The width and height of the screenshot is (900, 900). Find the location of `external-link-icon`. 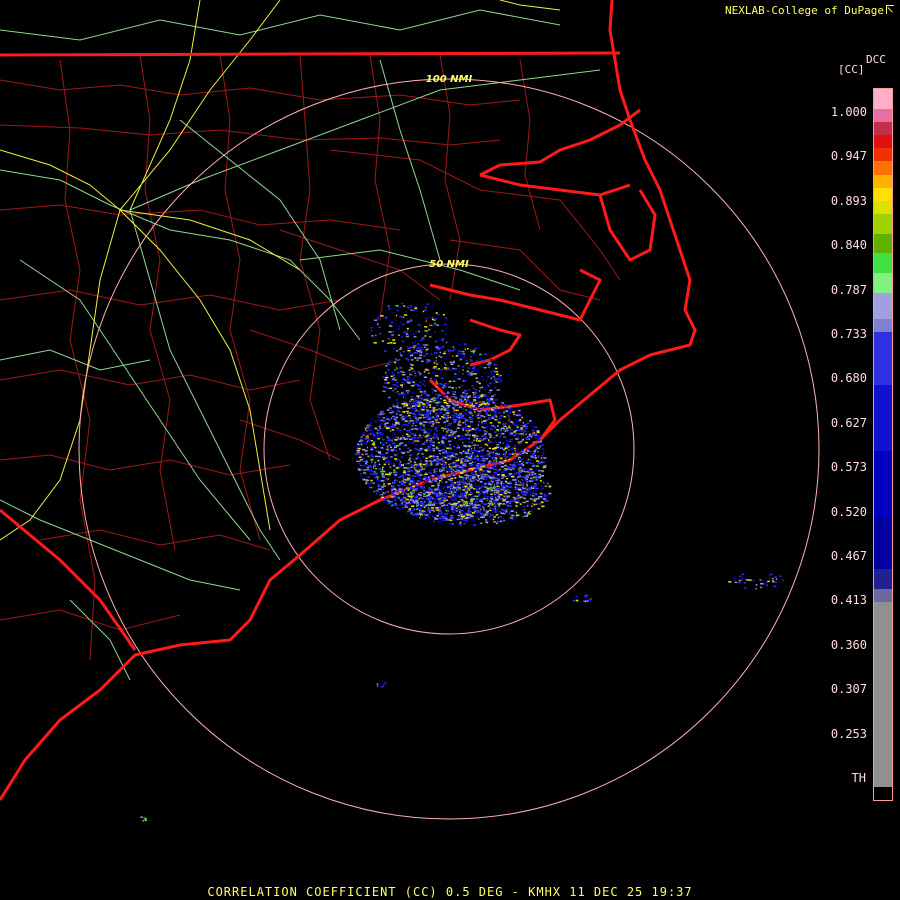

external-link-icon is located at coordinates (890, 9).